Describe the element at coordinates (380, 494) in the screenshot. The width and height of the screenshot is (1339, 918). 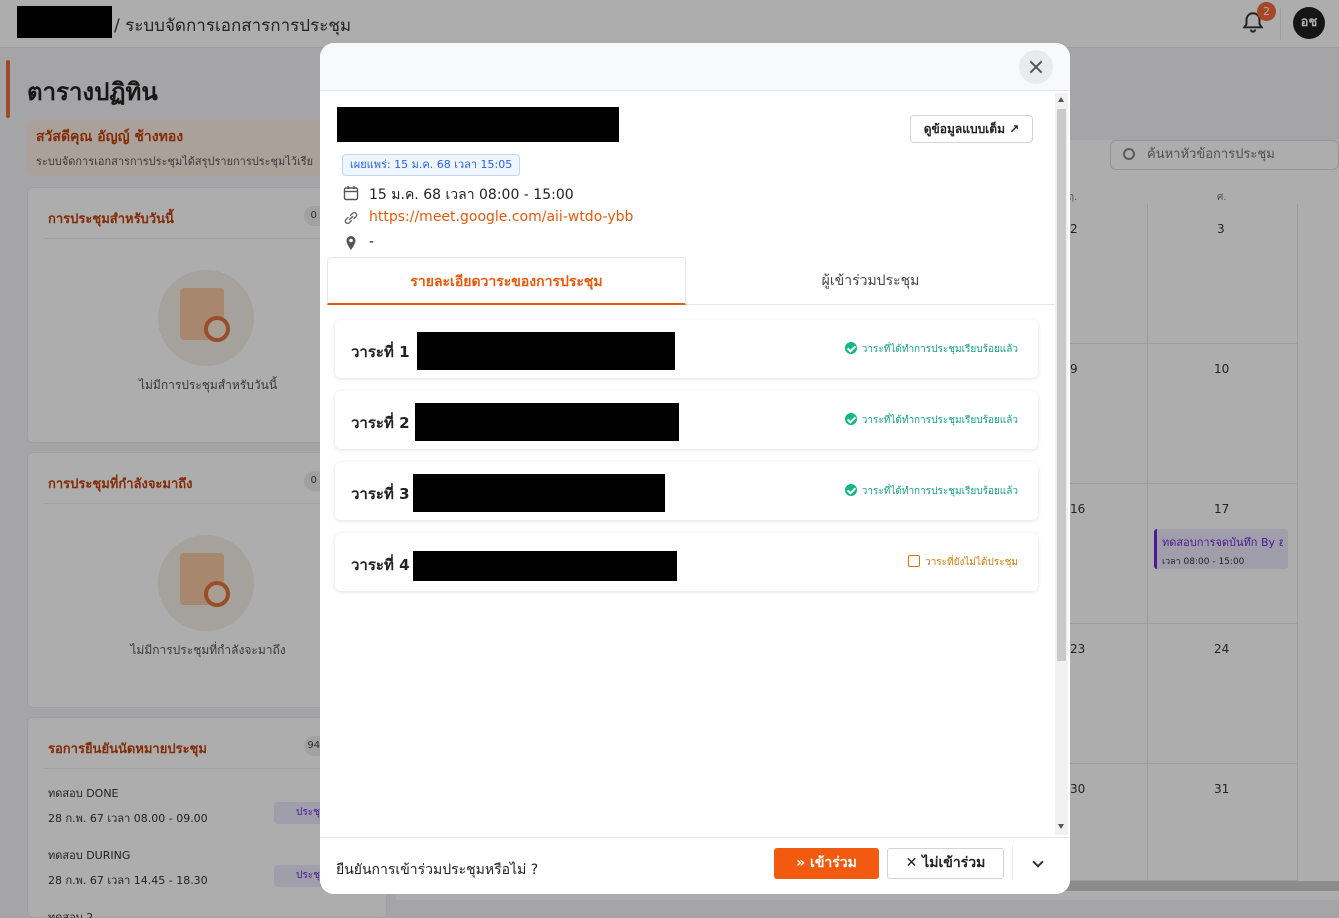
I see `agenda-label: วาระที่ 3` at that location.